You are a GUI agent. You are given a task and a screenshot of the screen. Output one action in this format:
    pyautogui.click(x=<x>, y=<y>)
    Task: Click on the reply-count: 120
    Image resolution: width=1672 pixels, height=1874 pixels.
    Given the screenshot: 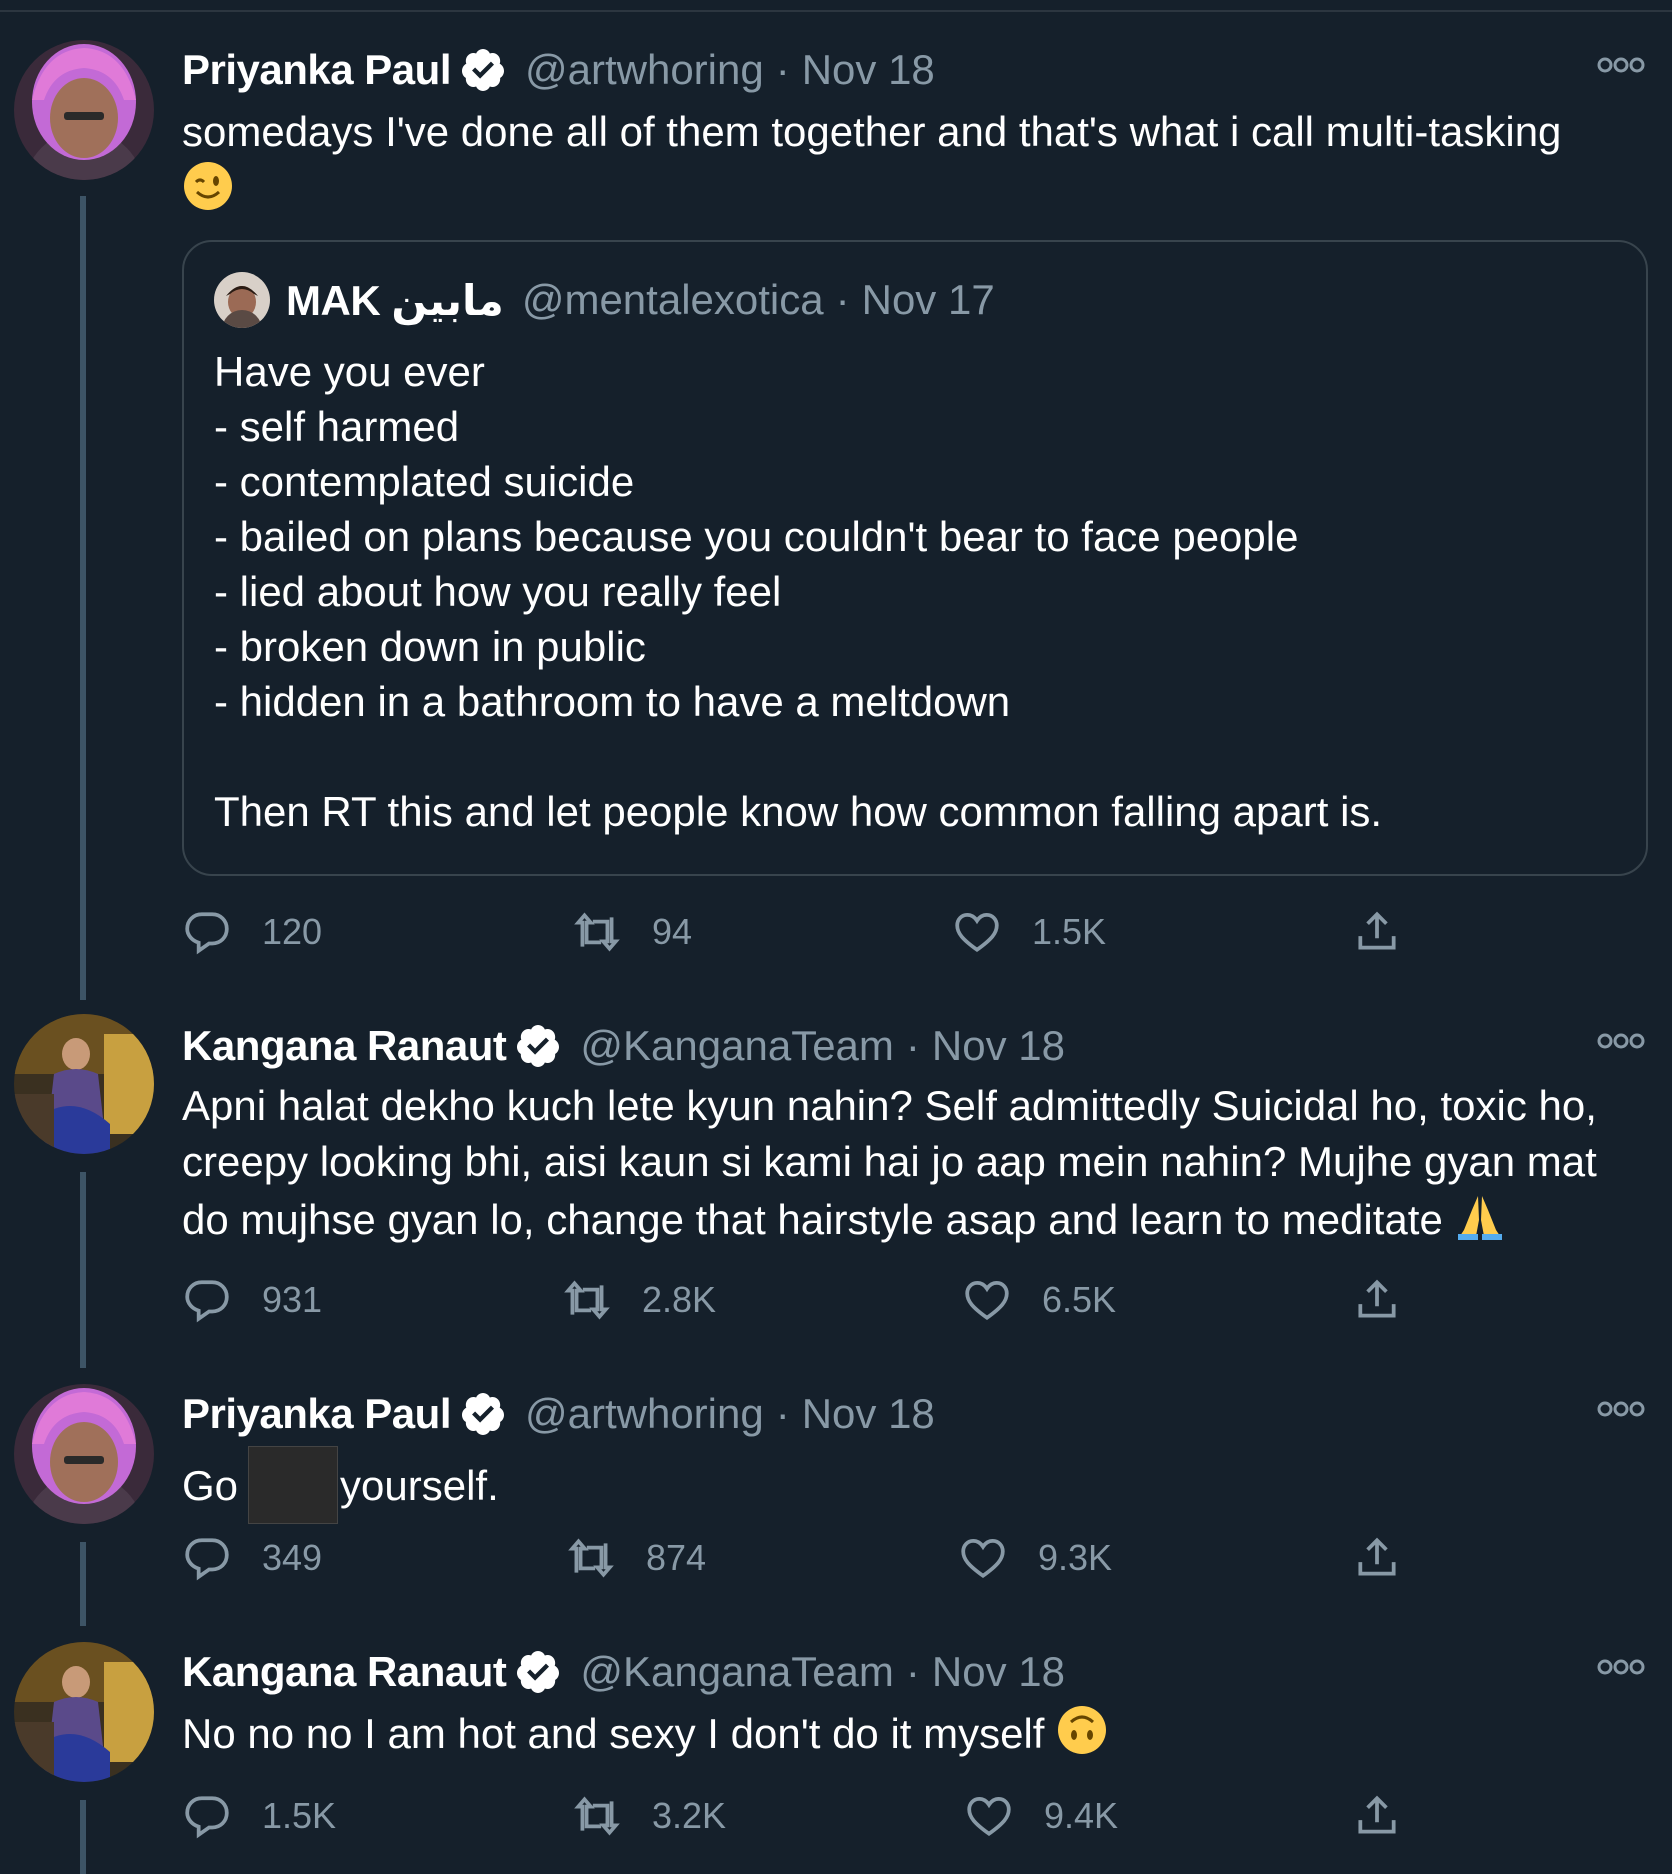 What is the action you would take?
    pyautogui.click(x=292, y=931)
    